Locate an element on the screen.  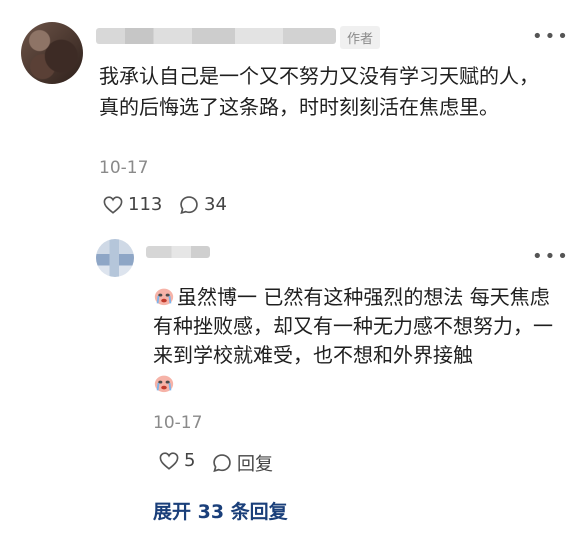
expand-replies-link: 展开 33 条回复 is located at coordinates (220, 510).